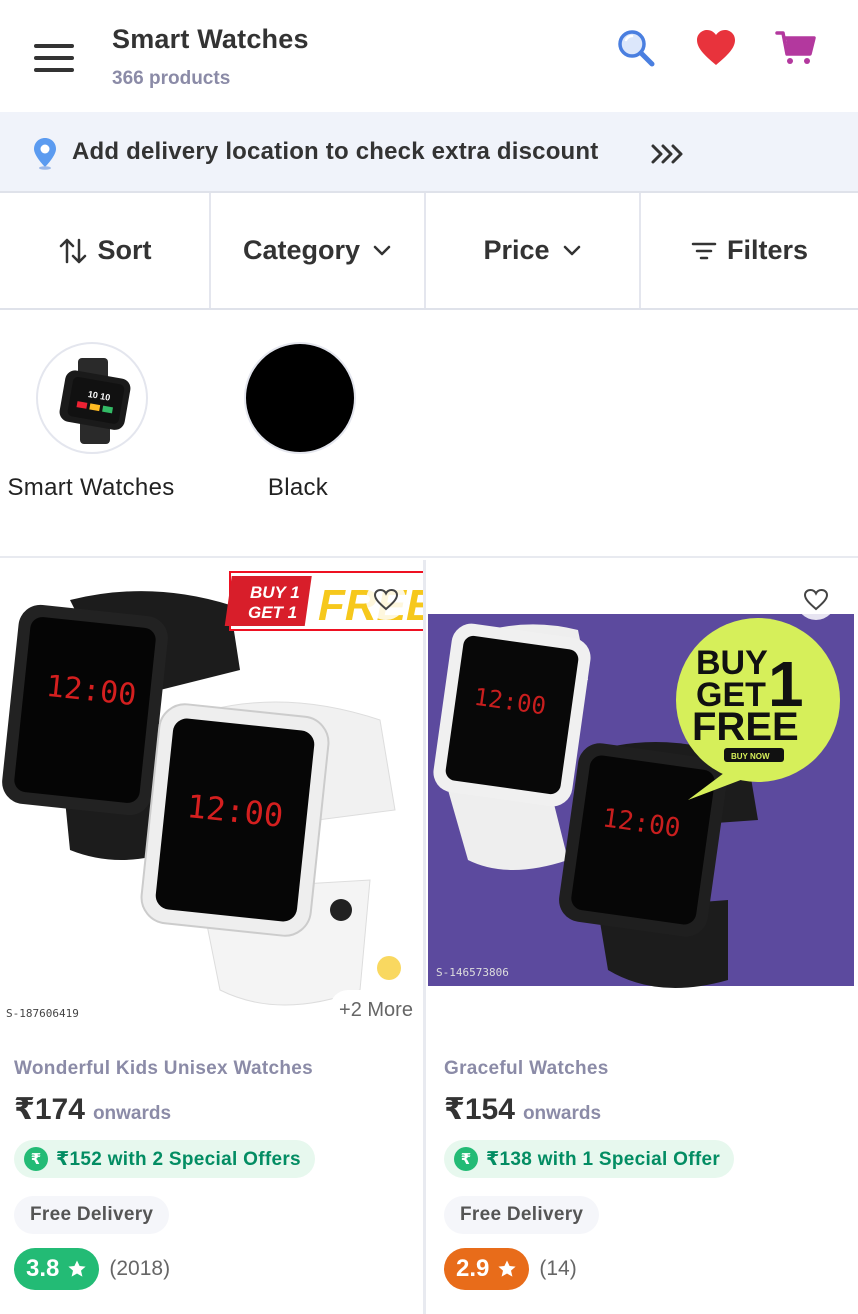 This screenshot has width=858, height=1314. Describe the element at coordinates (767, 250) in the screenshot. I see `filters-label: Filters` at that location.